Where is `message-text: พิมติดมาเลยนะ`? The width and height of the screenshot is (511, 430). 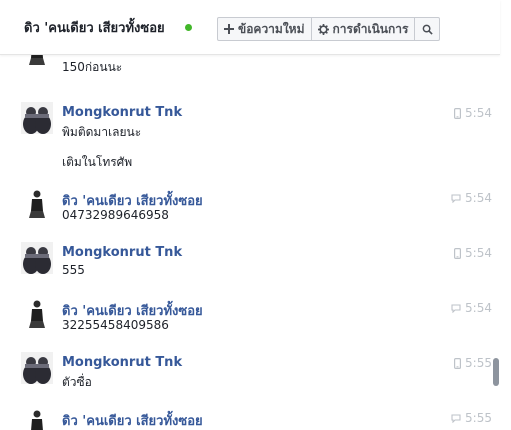
message-text: พิมติดมาเลยนะ is located at coordinates (102, 132).